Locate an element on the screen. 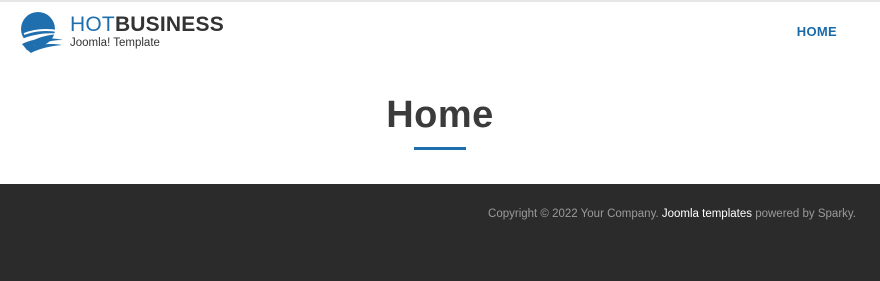 Image resolution: width=880 pixels, height=281 pixels. logo-text: HOTBUSINESS Joomla! Template is located at coordinates (147, 32).